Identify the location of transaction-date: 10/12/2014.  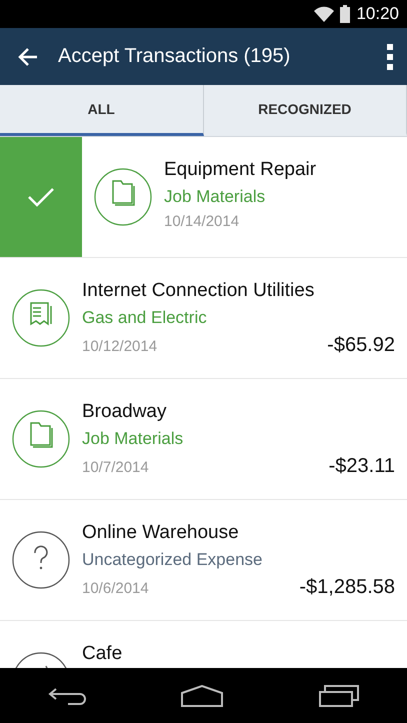
(120, 346).